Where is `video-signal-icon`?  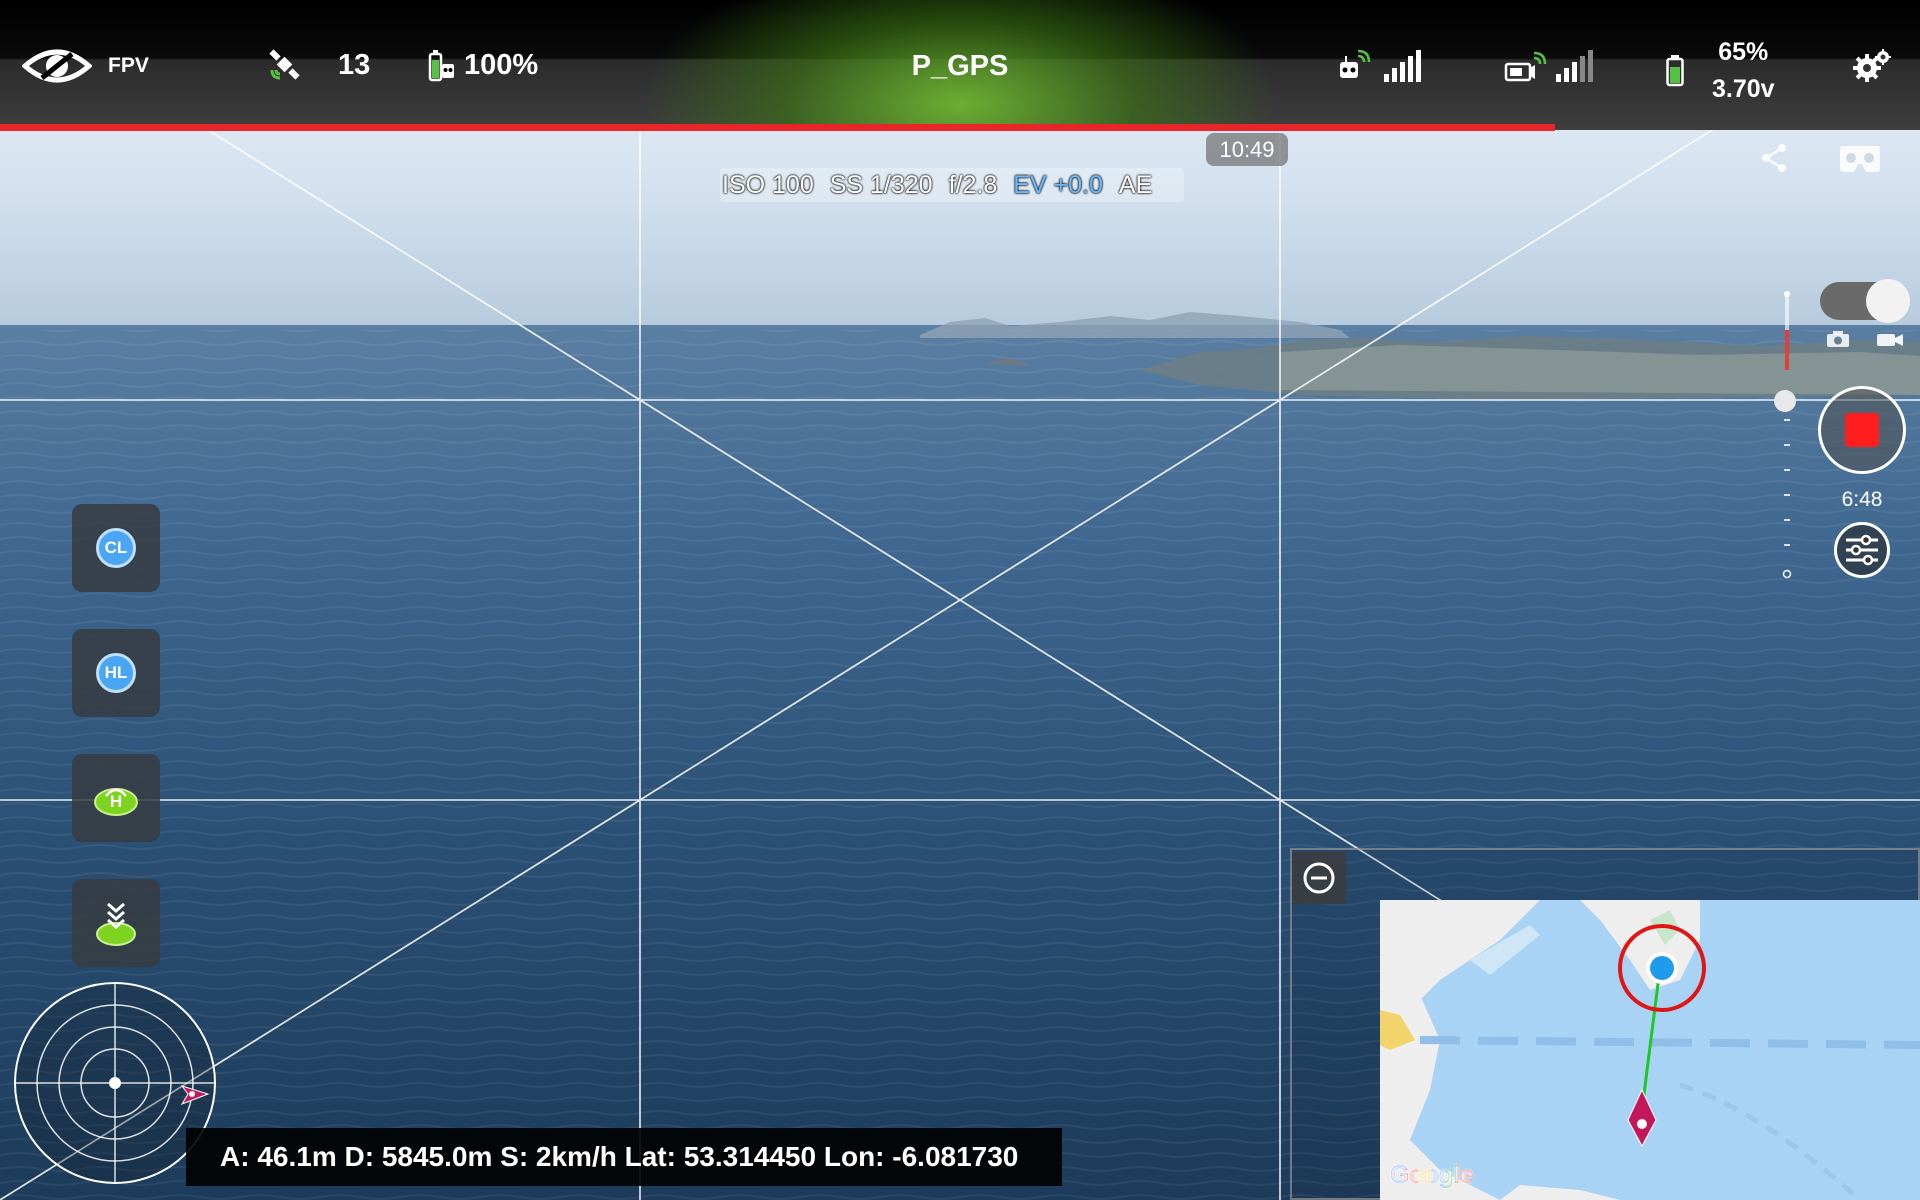
video-signal-icon is located at coordinates (1548, 66).